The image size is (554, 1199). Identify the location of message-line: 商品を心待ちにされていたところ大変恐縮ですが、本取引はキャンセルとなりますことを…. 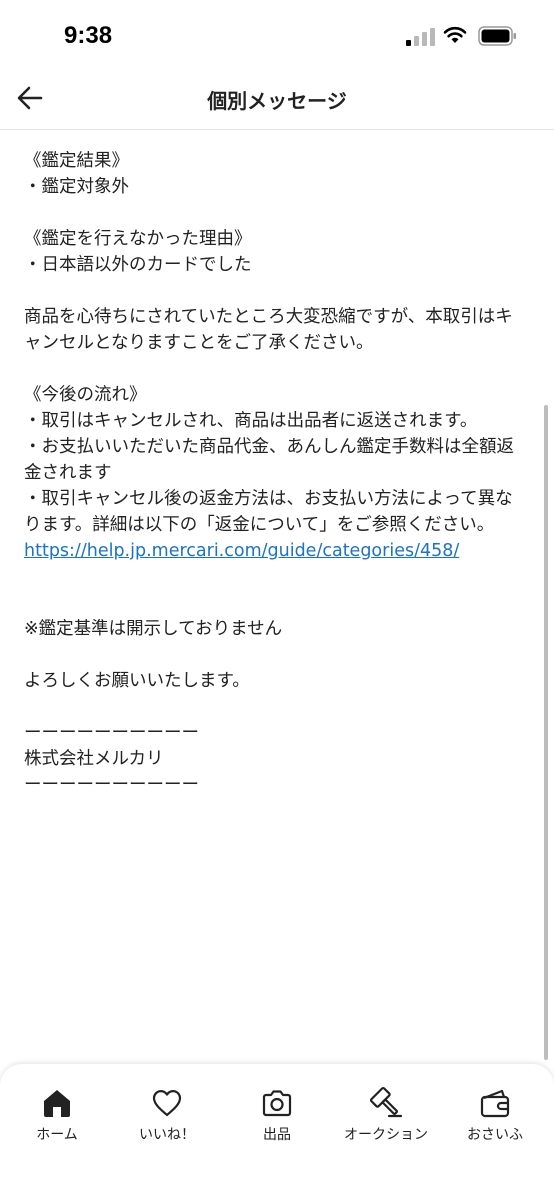
(268, 330).